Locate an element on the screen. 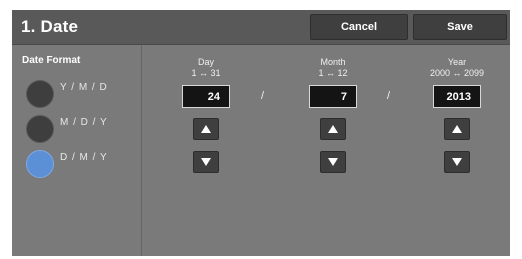  day-decrement-button is located at coordinates (206, 162).